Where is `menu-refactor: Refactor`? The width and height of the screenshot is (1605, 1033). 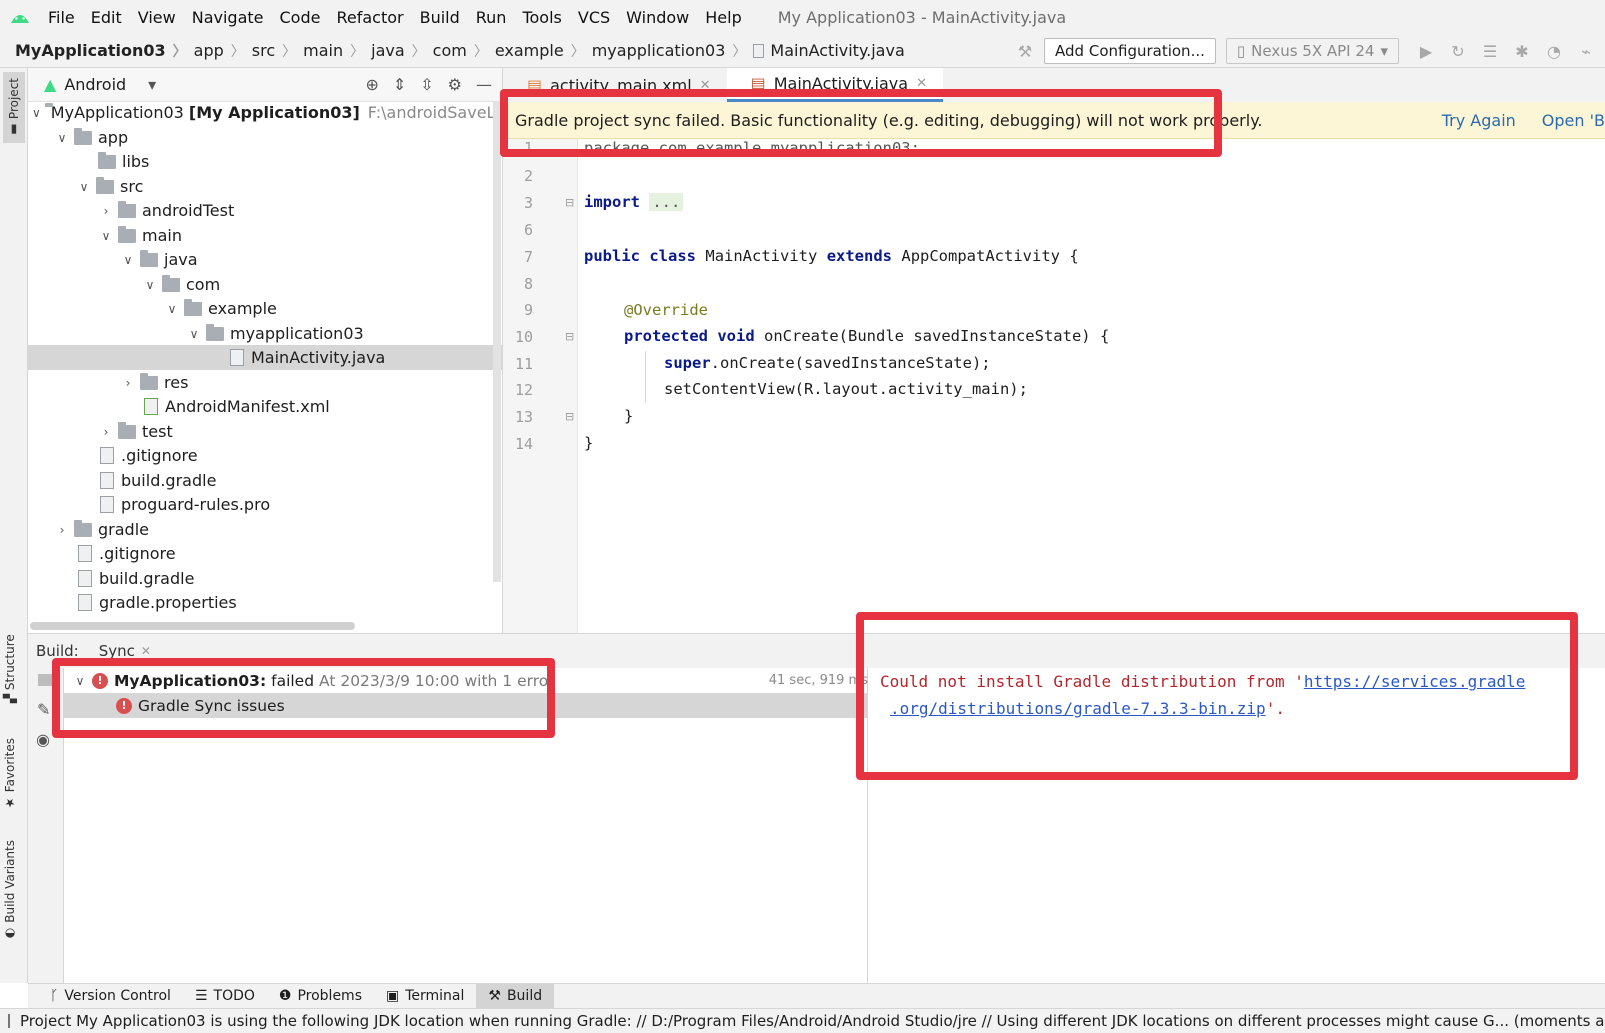 menu-refactor: Refactor is located at coordinates (369, 17).